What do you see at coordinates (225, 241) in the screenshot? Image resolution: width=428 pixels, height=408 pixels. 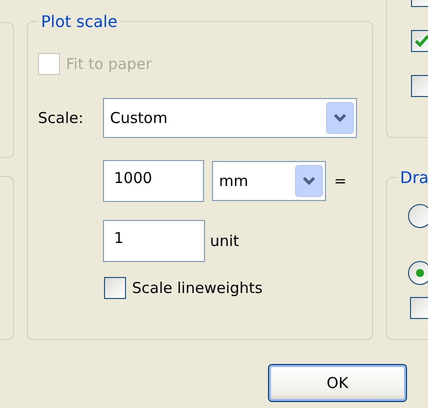 I see `unit-label: unit` at bounding box center [225, 241].